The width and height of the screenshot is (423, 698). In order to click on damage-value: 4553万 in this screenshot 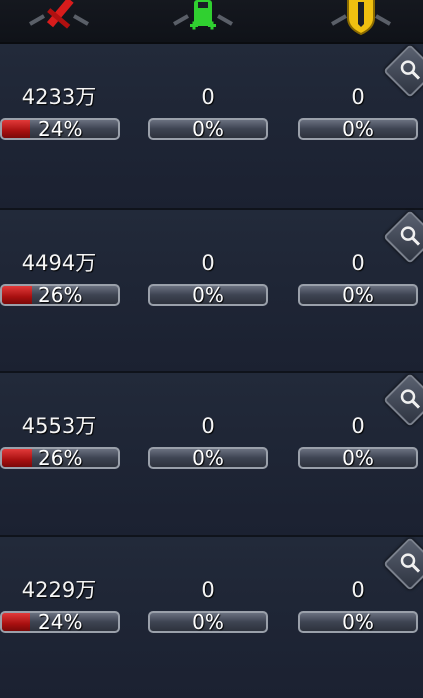, I will do `click(59, 426)`.